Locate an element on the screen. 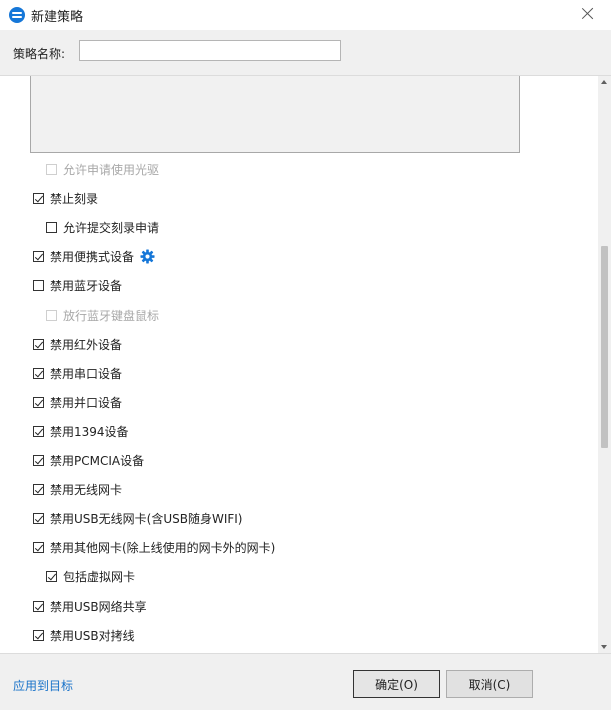 The width and height of the screenshot is (611, 710). option-row: 禁用串口设备 is located at coordinates (77, 373).